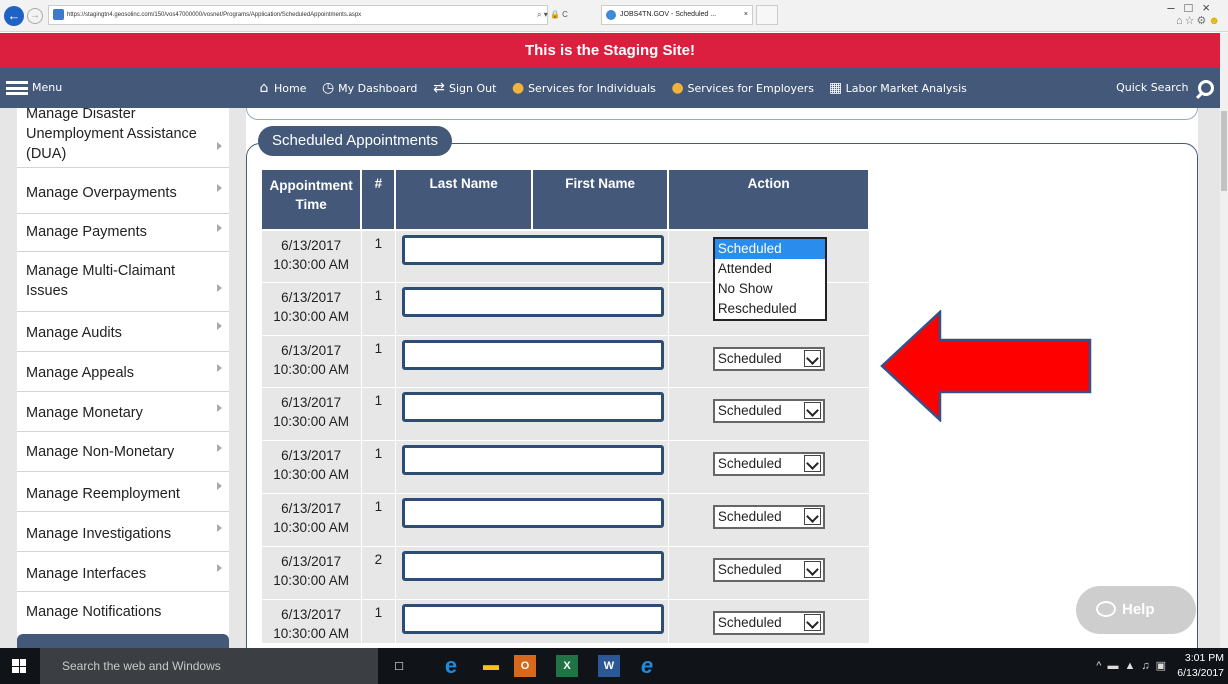 This screenshot has width=1228, height=684. What do you see at coordinates (123, 194) in the screenshot?
I see `sidebar-item-overpayments: Manage Overpayments` at bounding box center [123, 194].